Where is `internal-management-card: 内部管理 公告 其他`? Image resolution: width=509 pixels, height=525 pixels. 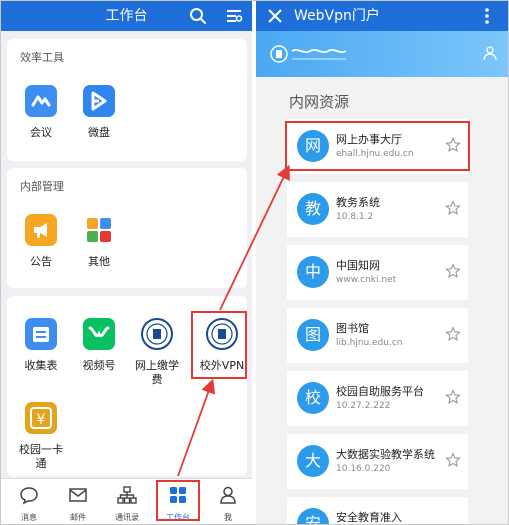 internal-management-card: 内部管理 公告 其他 is located at coordinates (127, 228).